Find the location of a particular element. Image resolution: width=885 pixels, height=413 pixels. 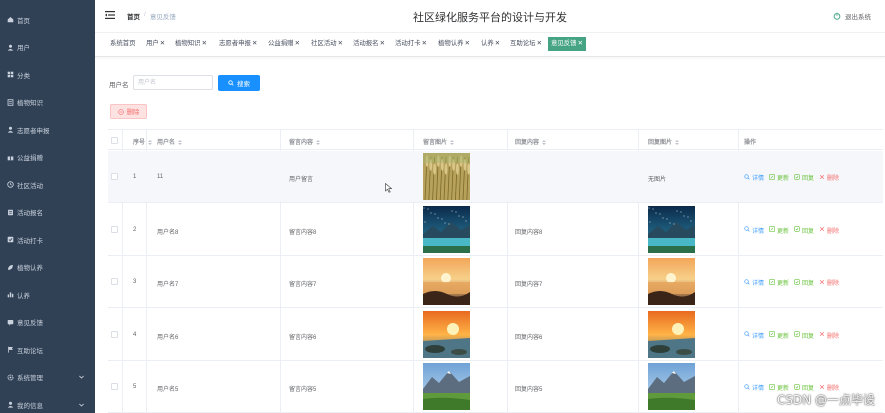

column-header: 回复内容 is located at coordinates (531, 141).